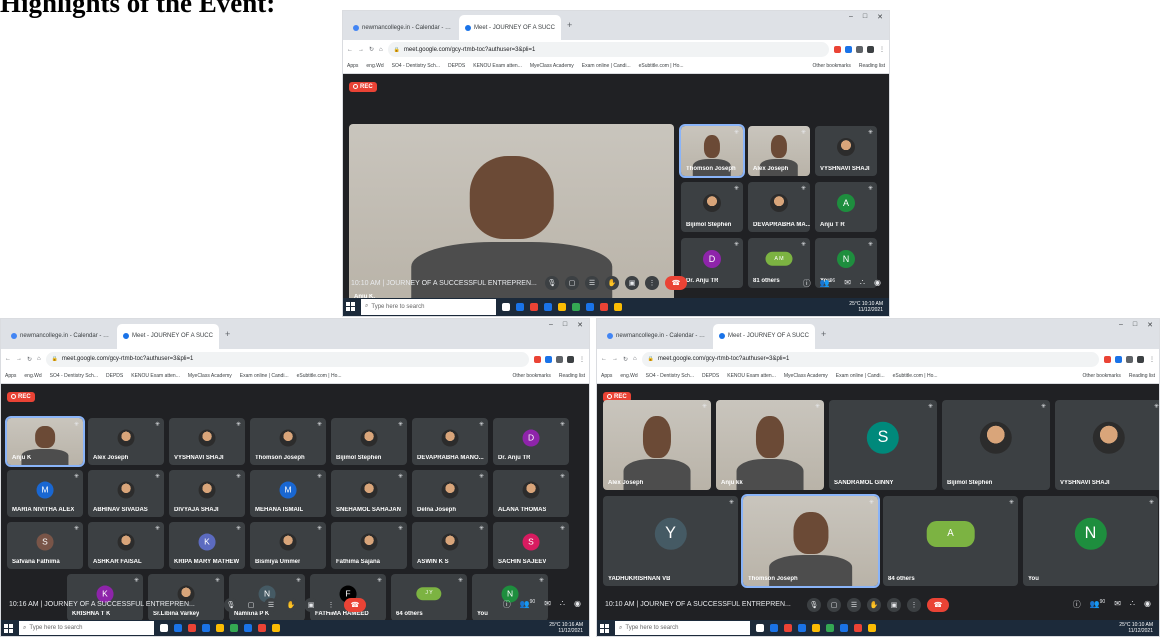 This screenshot has height=637, width=1160. What do you see at coordinates (207, 493) in the screenshot?
I see `participant-tile: ✳ DIVYAJA SHAJI` at bounding box center [207, 493].